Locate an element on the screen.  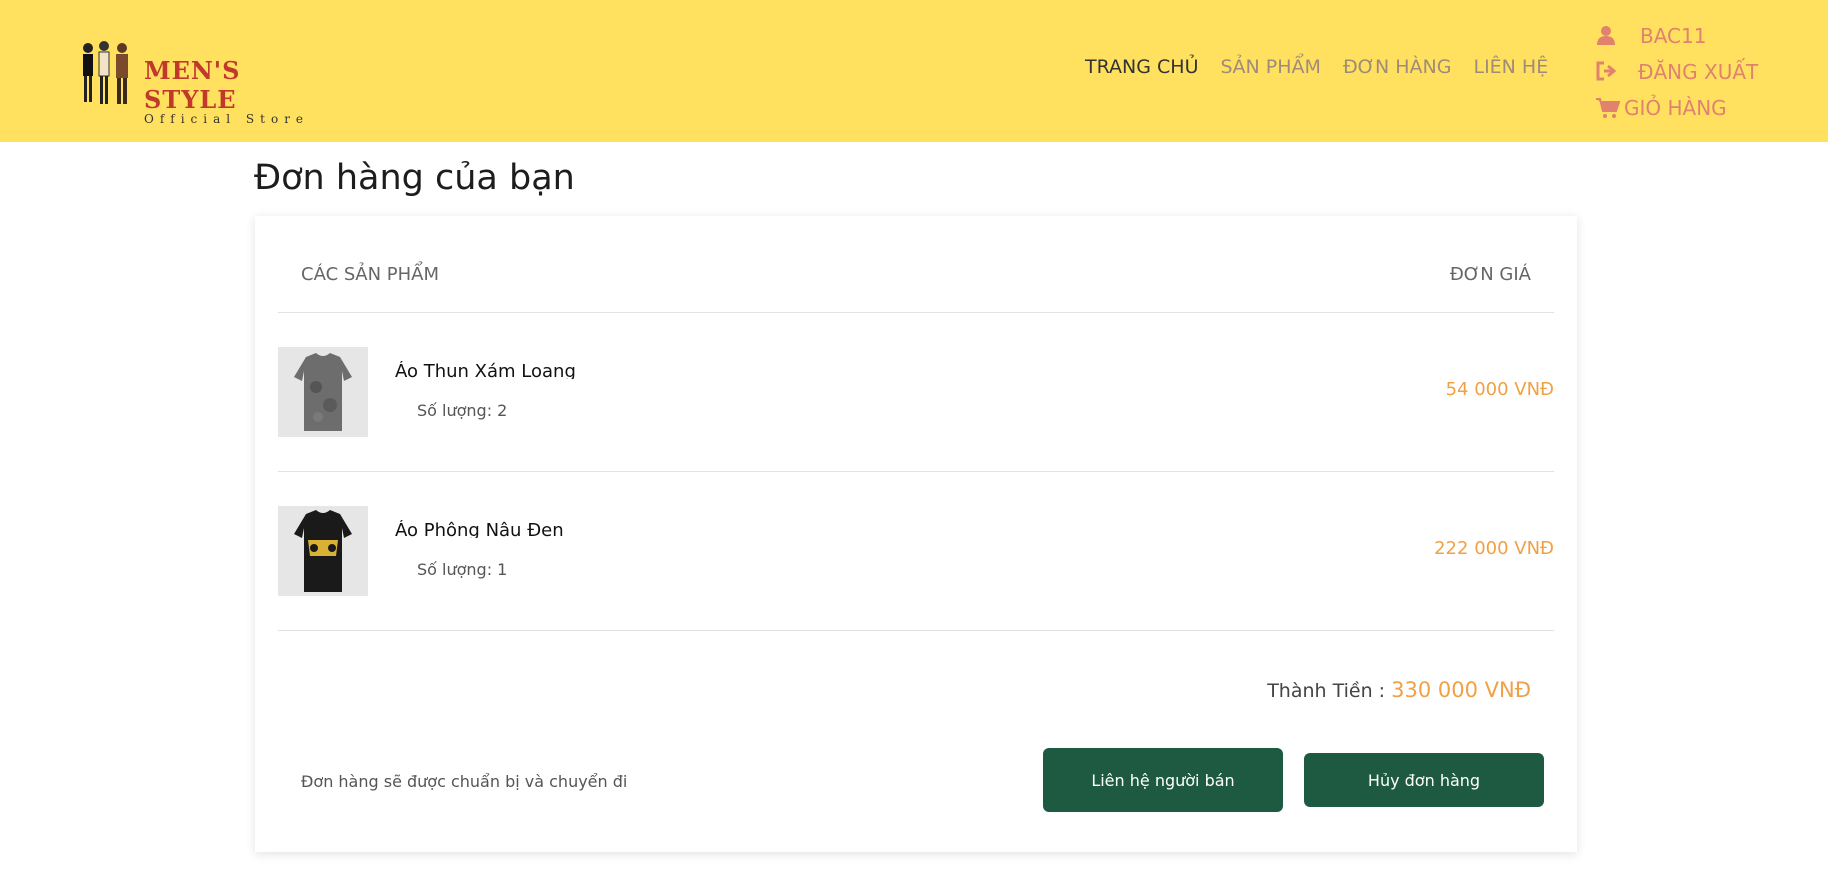
brand-logo: MEN'S STYLE Official Store is located at coordinates (206, 82).